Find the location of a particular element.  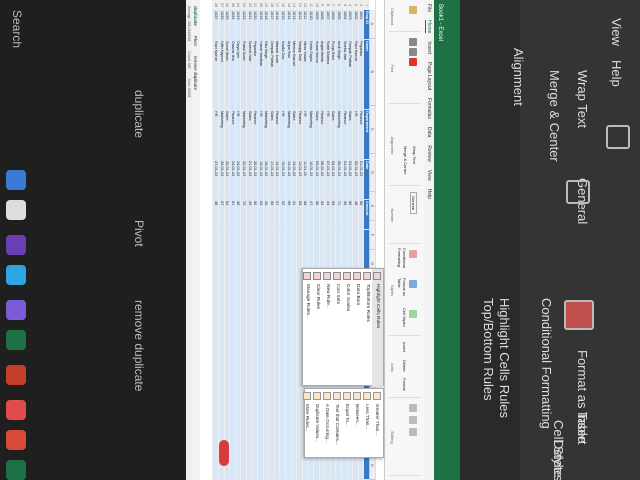

cell: 08-01-22 is located at coordinates (322, 180).